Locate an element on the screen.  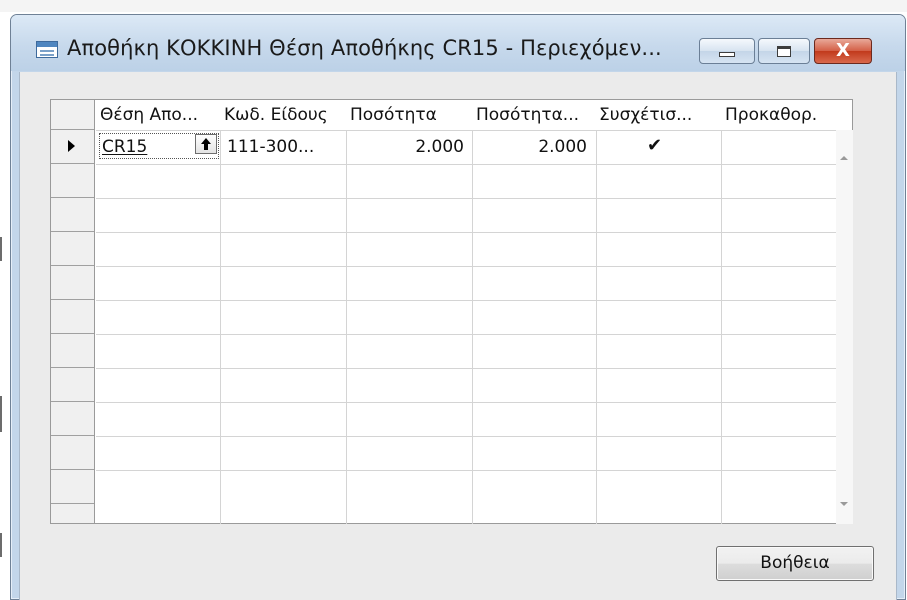
desktop-background is located at coordinates (453, 6).